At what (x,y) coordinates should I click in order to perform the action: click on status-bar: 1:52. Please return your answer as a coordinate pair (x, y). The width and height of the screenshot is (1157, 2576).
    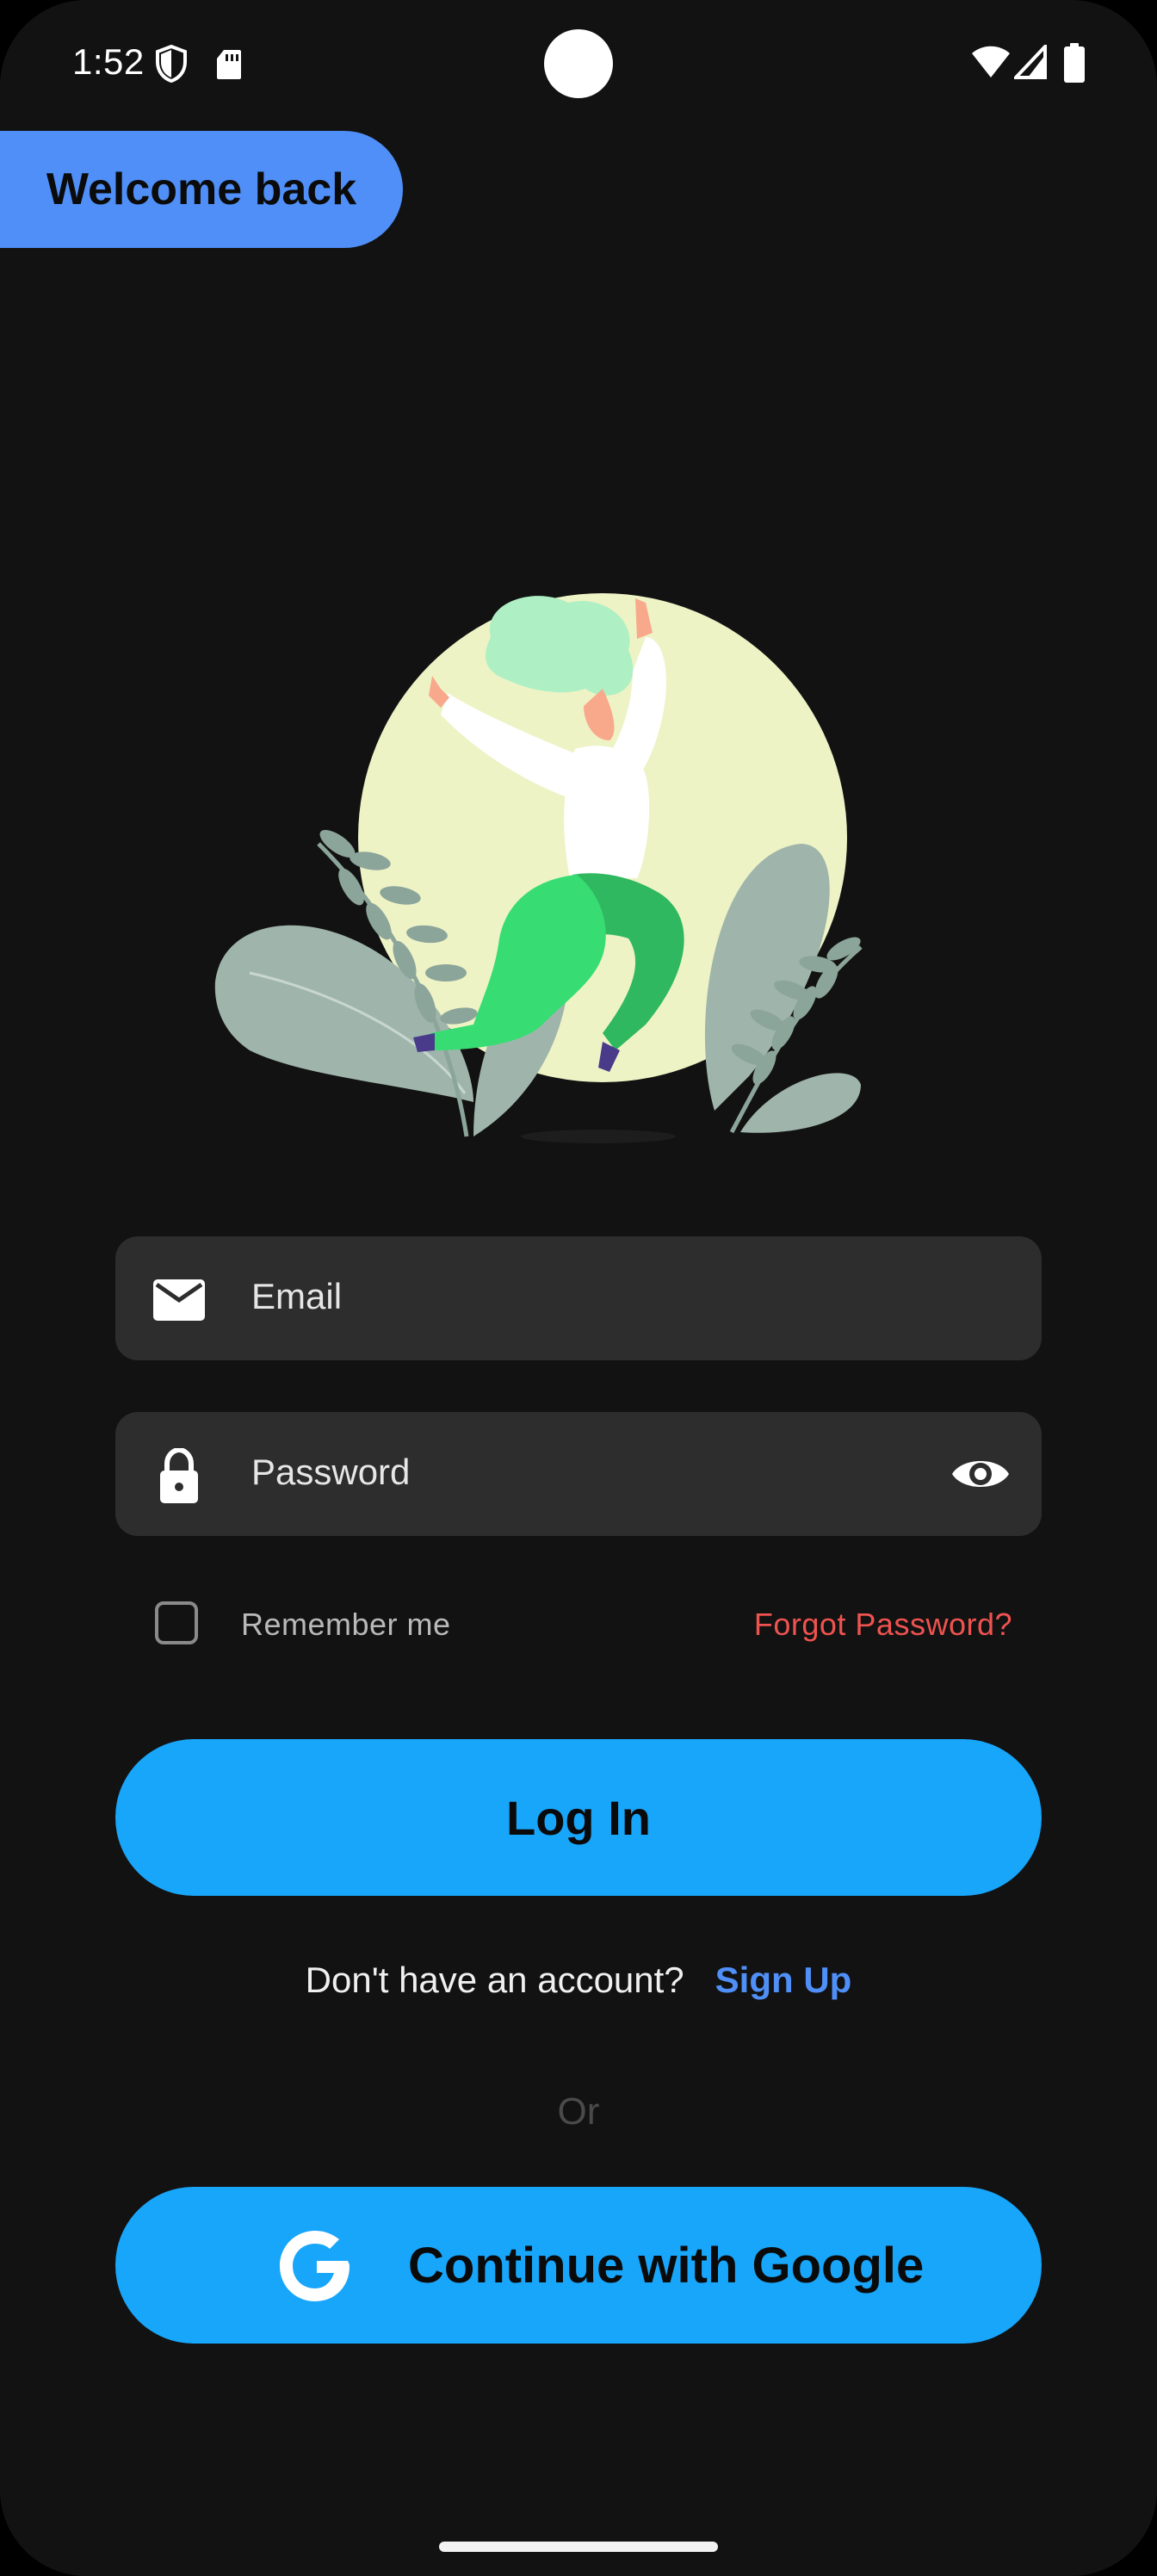
    Looking at the image, I should click on (579, 64).